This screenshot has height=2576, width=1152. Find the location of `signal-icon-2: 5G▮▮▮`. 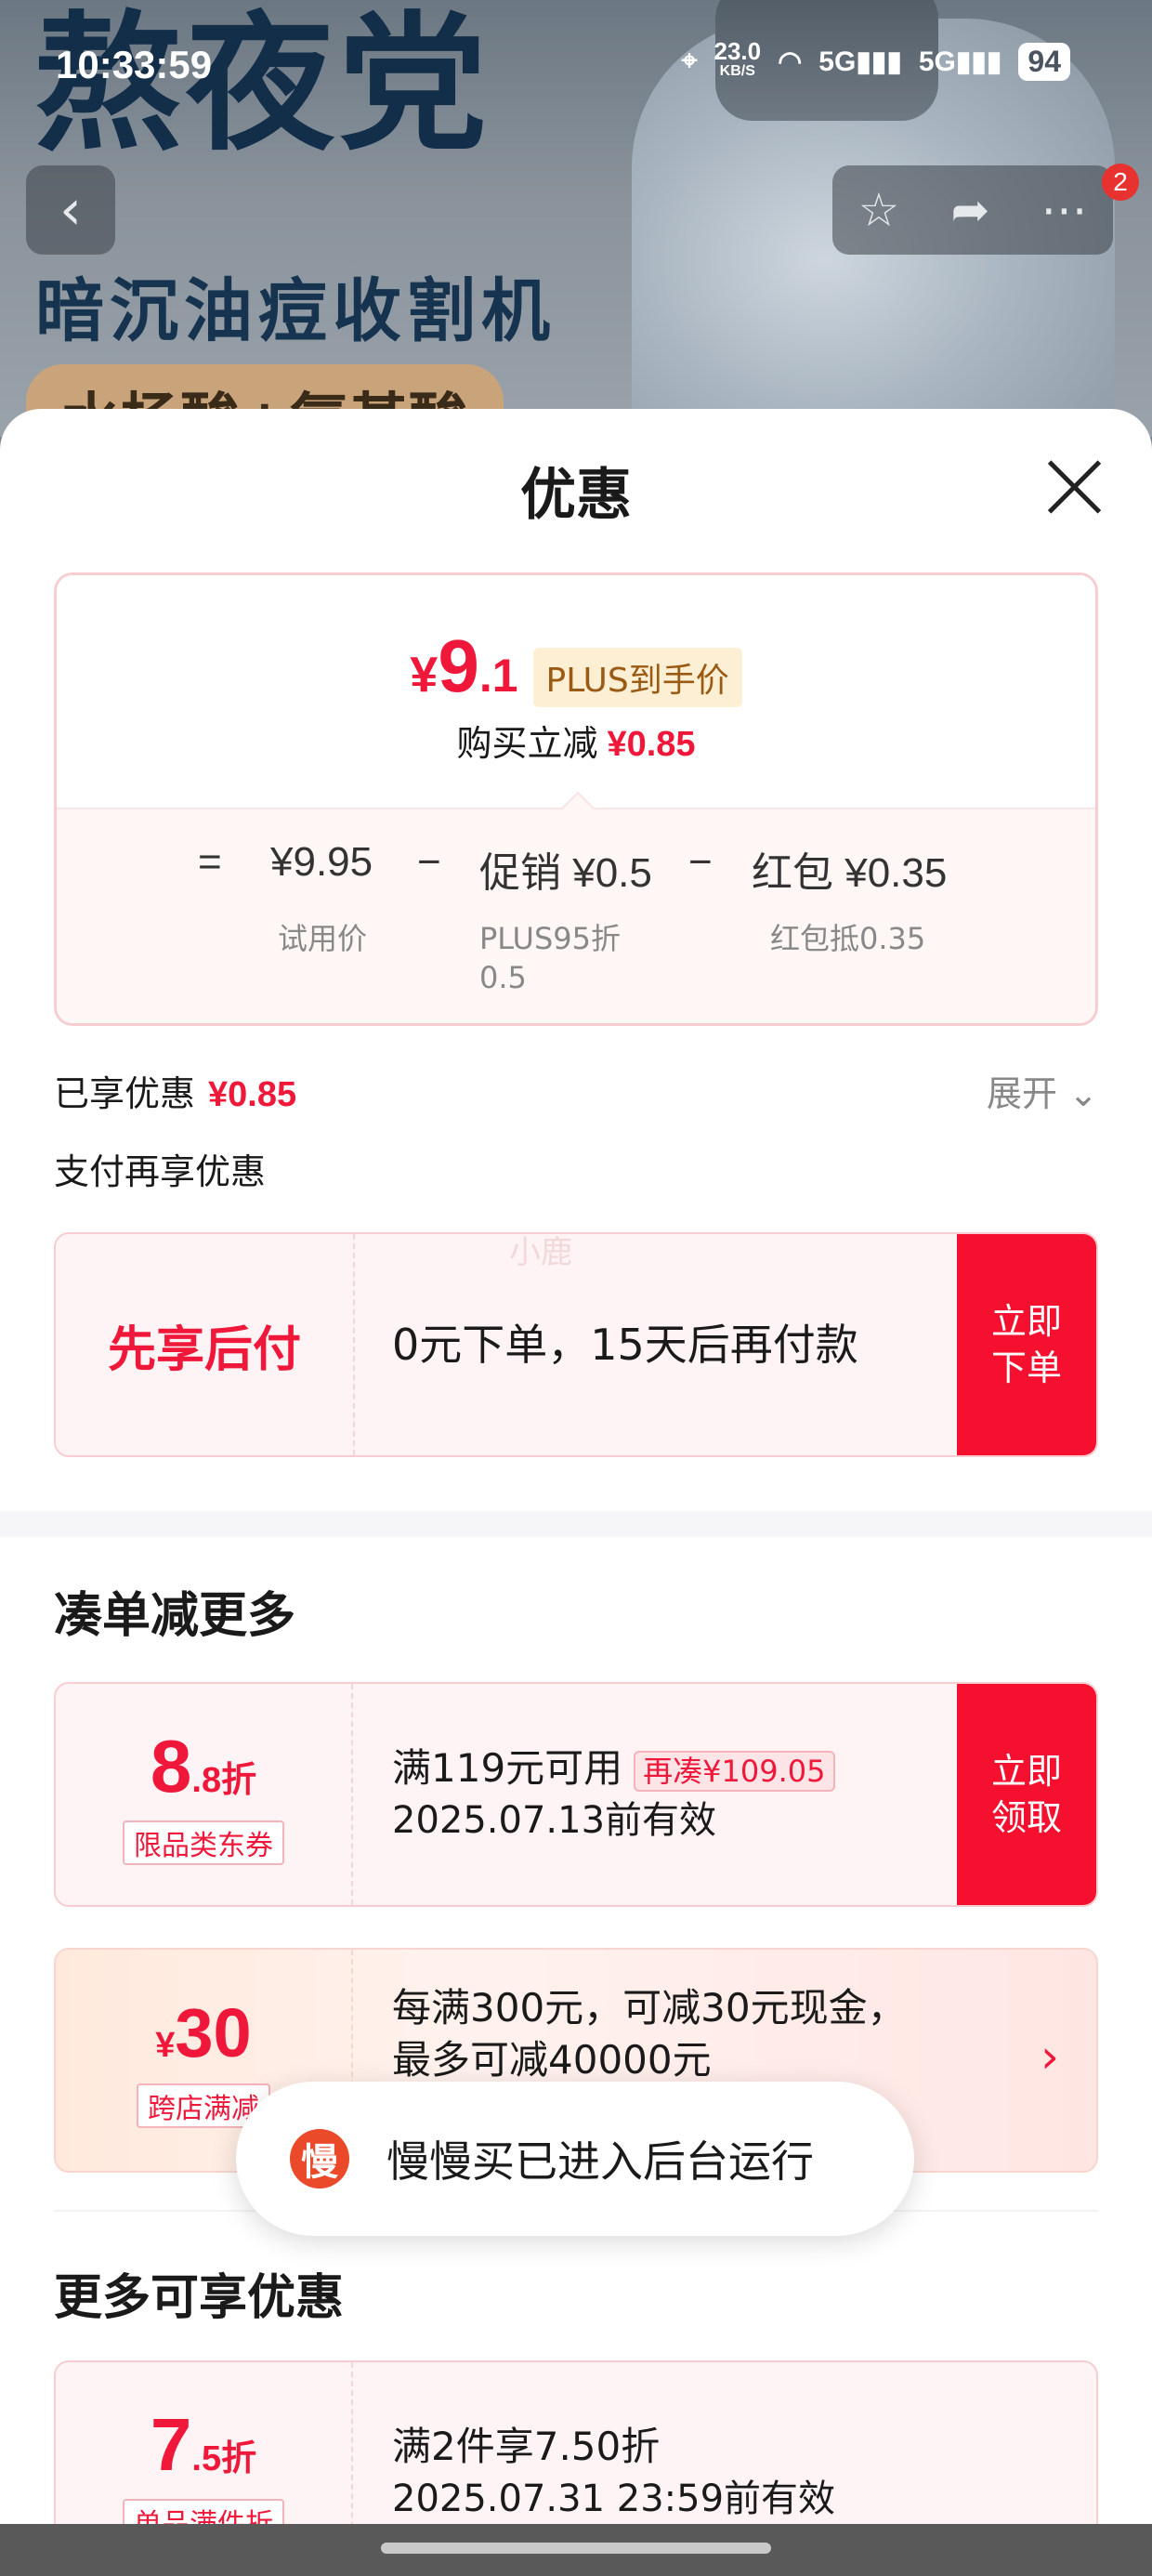

signal-icon-2: 5G▮▮▮ is located at coordinates (960, 61).